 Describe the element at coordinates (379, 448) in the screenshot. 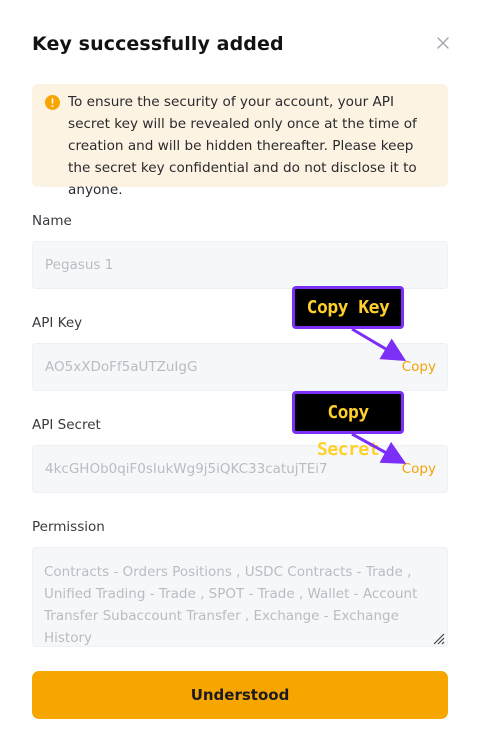

I see `copy-secret-arrow-icon` at that location.